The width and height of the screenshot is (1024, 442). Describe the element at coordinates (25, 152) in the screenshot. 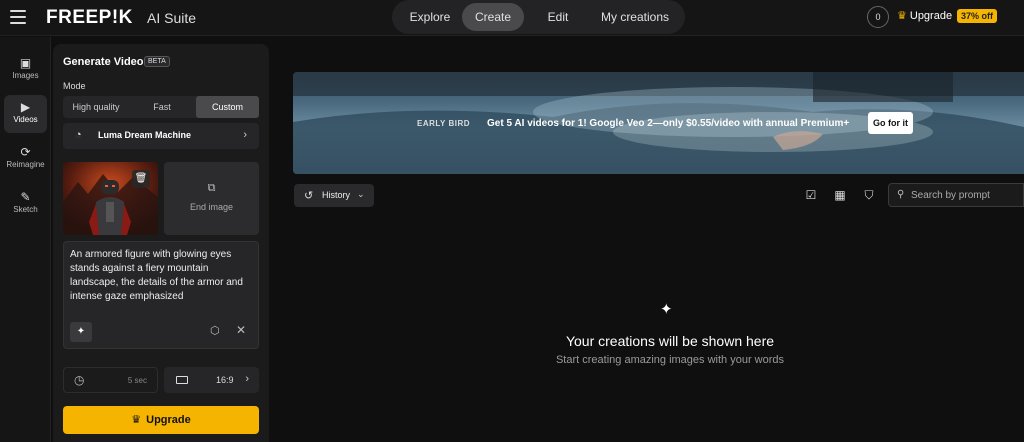

I see `refresh-icon: ⟳` at that location.